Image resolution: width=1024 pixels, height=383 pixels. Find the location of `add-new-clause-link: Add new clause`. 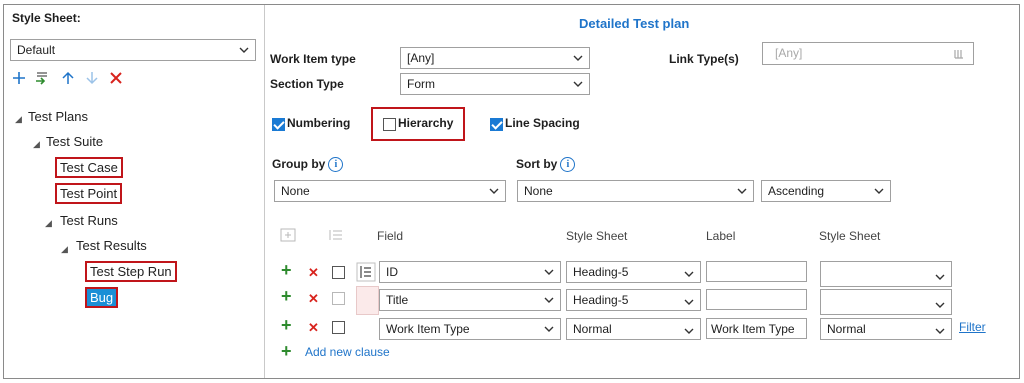

add-new-clause-link: Add new clause is located at coordinates (347, 352).